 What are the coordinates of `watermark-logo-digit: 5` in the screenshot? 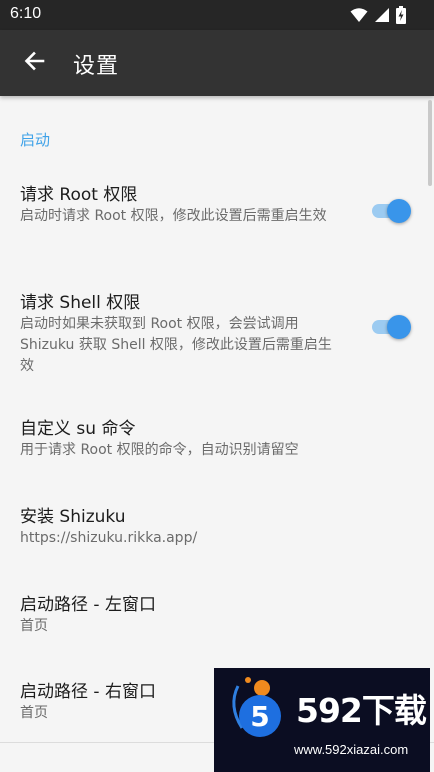 It's located at (259, 716).